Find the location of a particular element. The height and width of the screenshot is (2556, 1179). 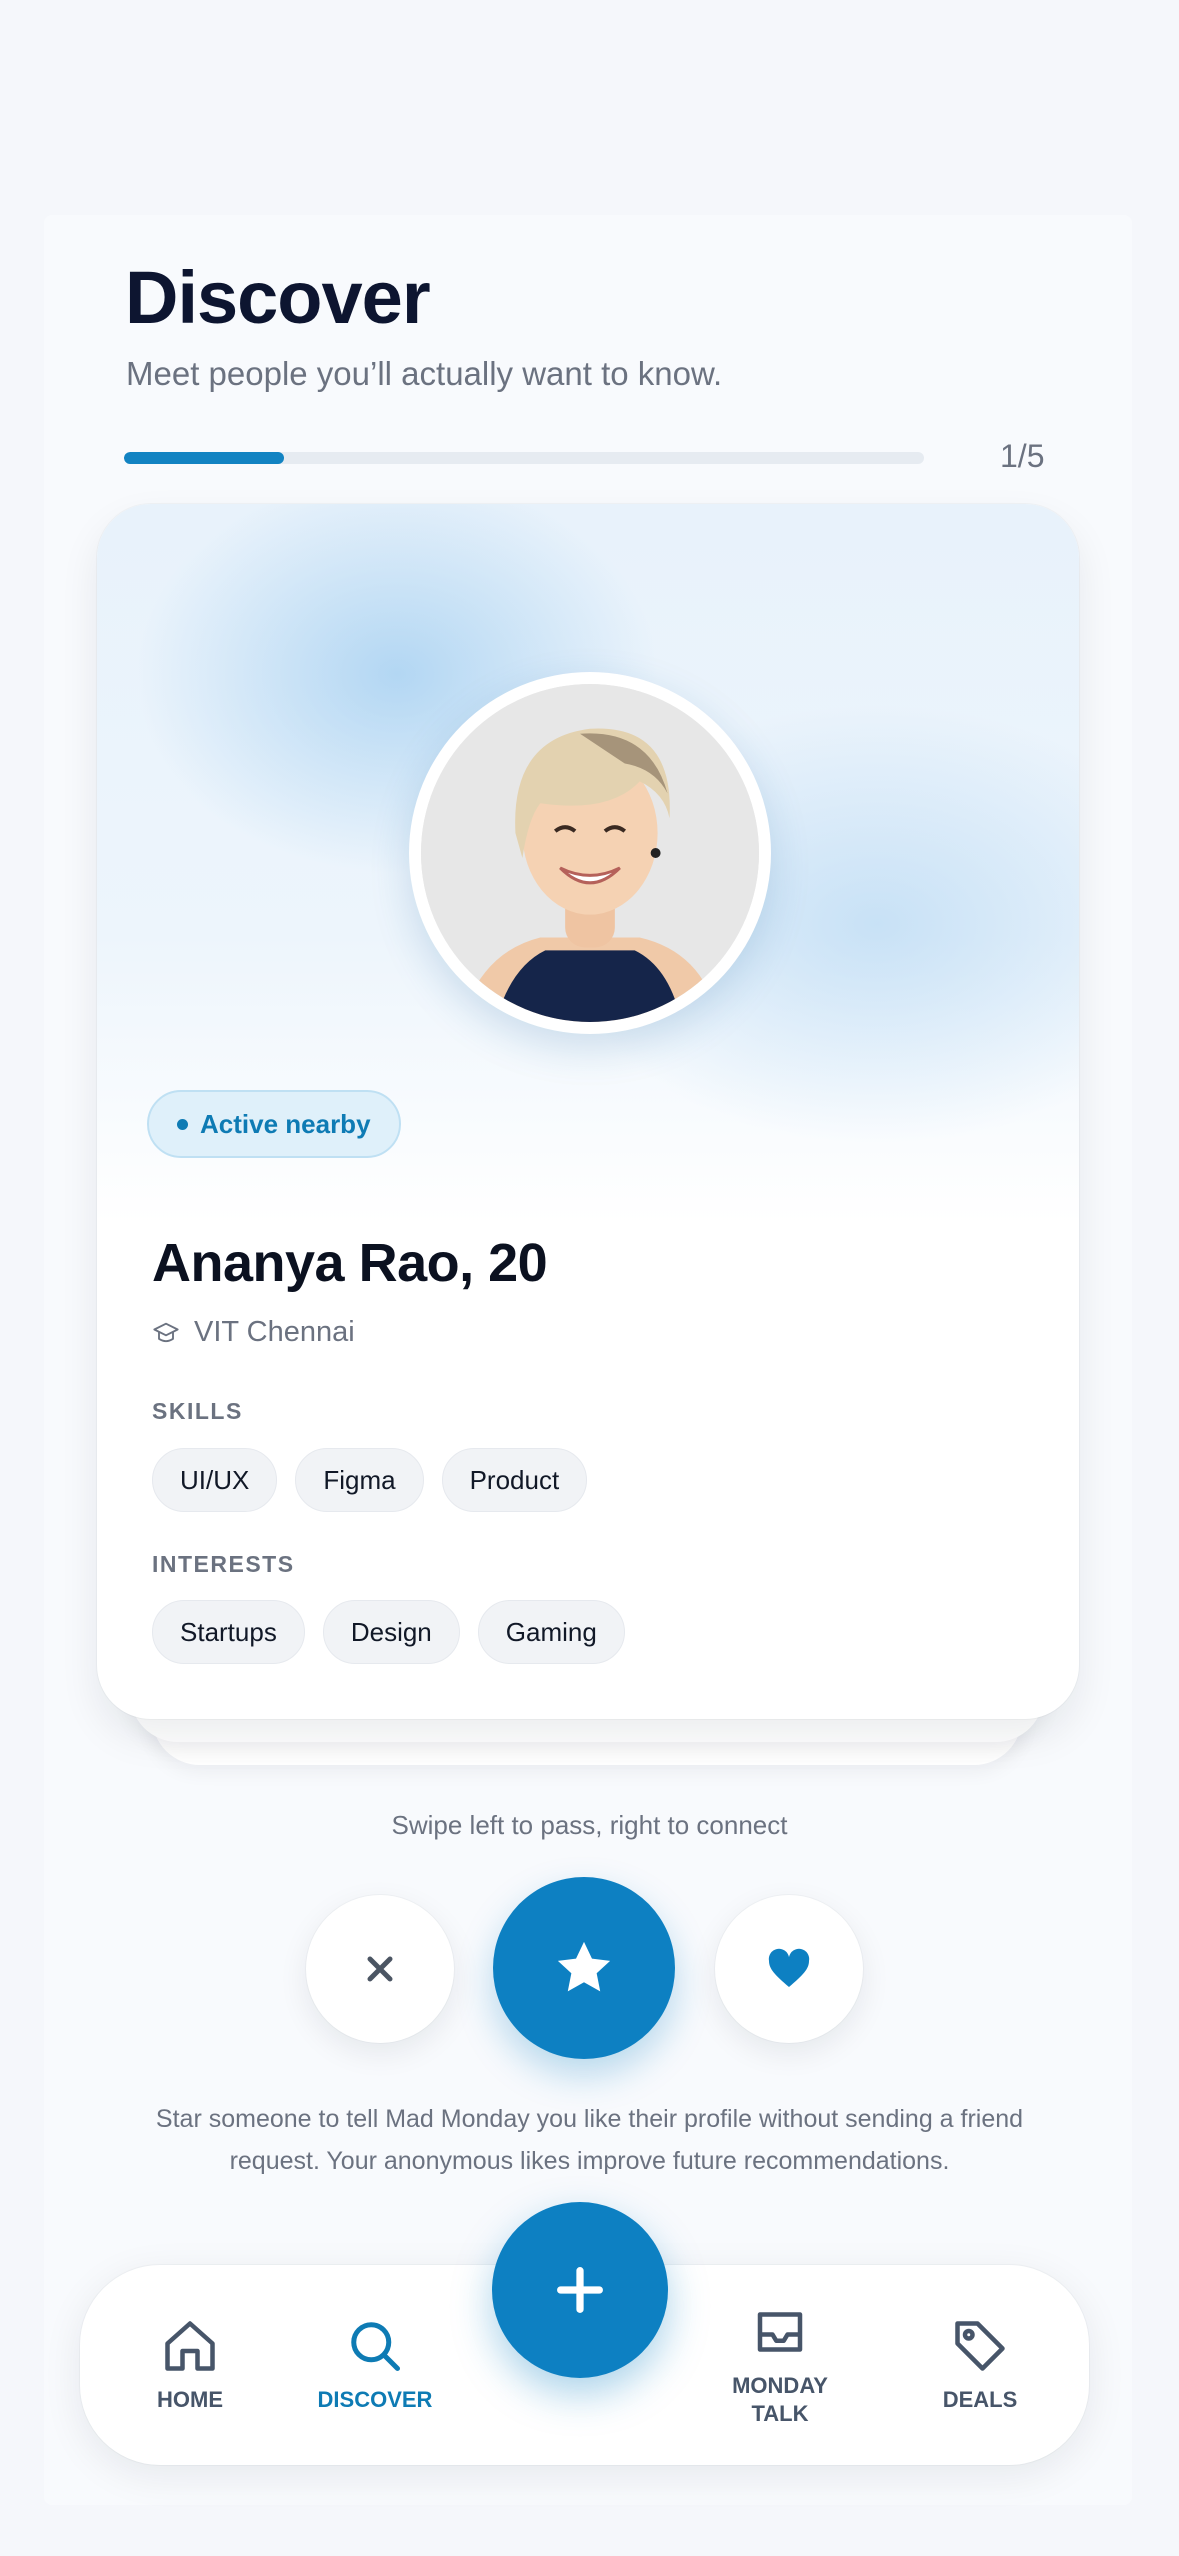

close-icon is located at coordinates (380, 1969).